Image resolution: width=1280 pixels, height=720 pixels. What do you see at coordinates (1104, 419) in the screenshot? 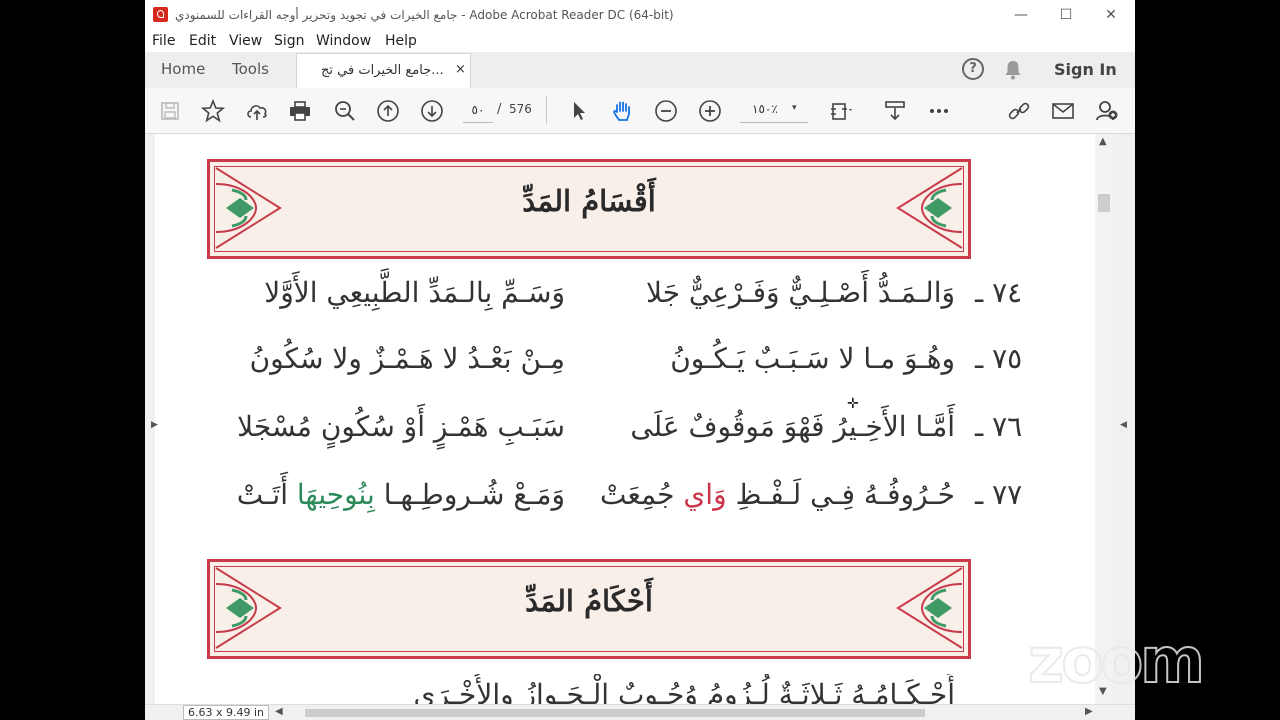
I see `vertical-scrollbar: ▲ ▼` at bounding box center [1104, 419].